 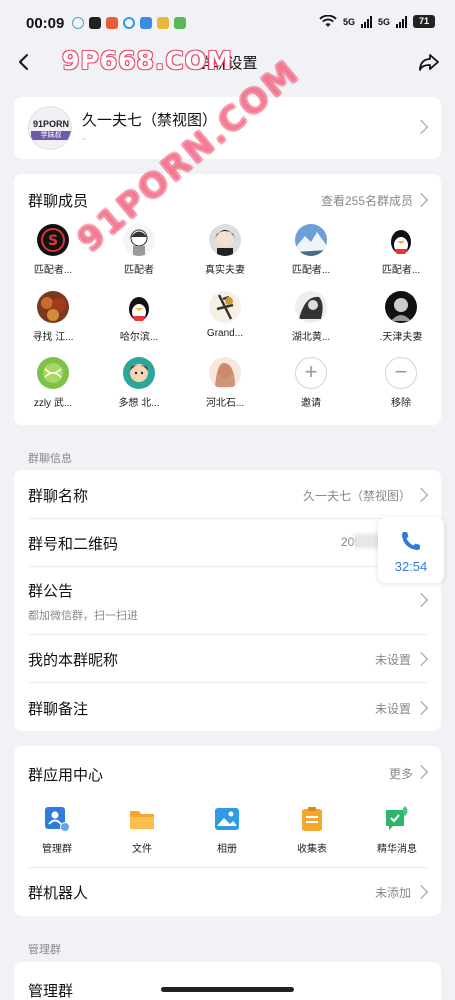 What do you see at coordinates (424, 21) in the screenshot?
I see `battery-icon: 71` at bounding box center [424, 21].